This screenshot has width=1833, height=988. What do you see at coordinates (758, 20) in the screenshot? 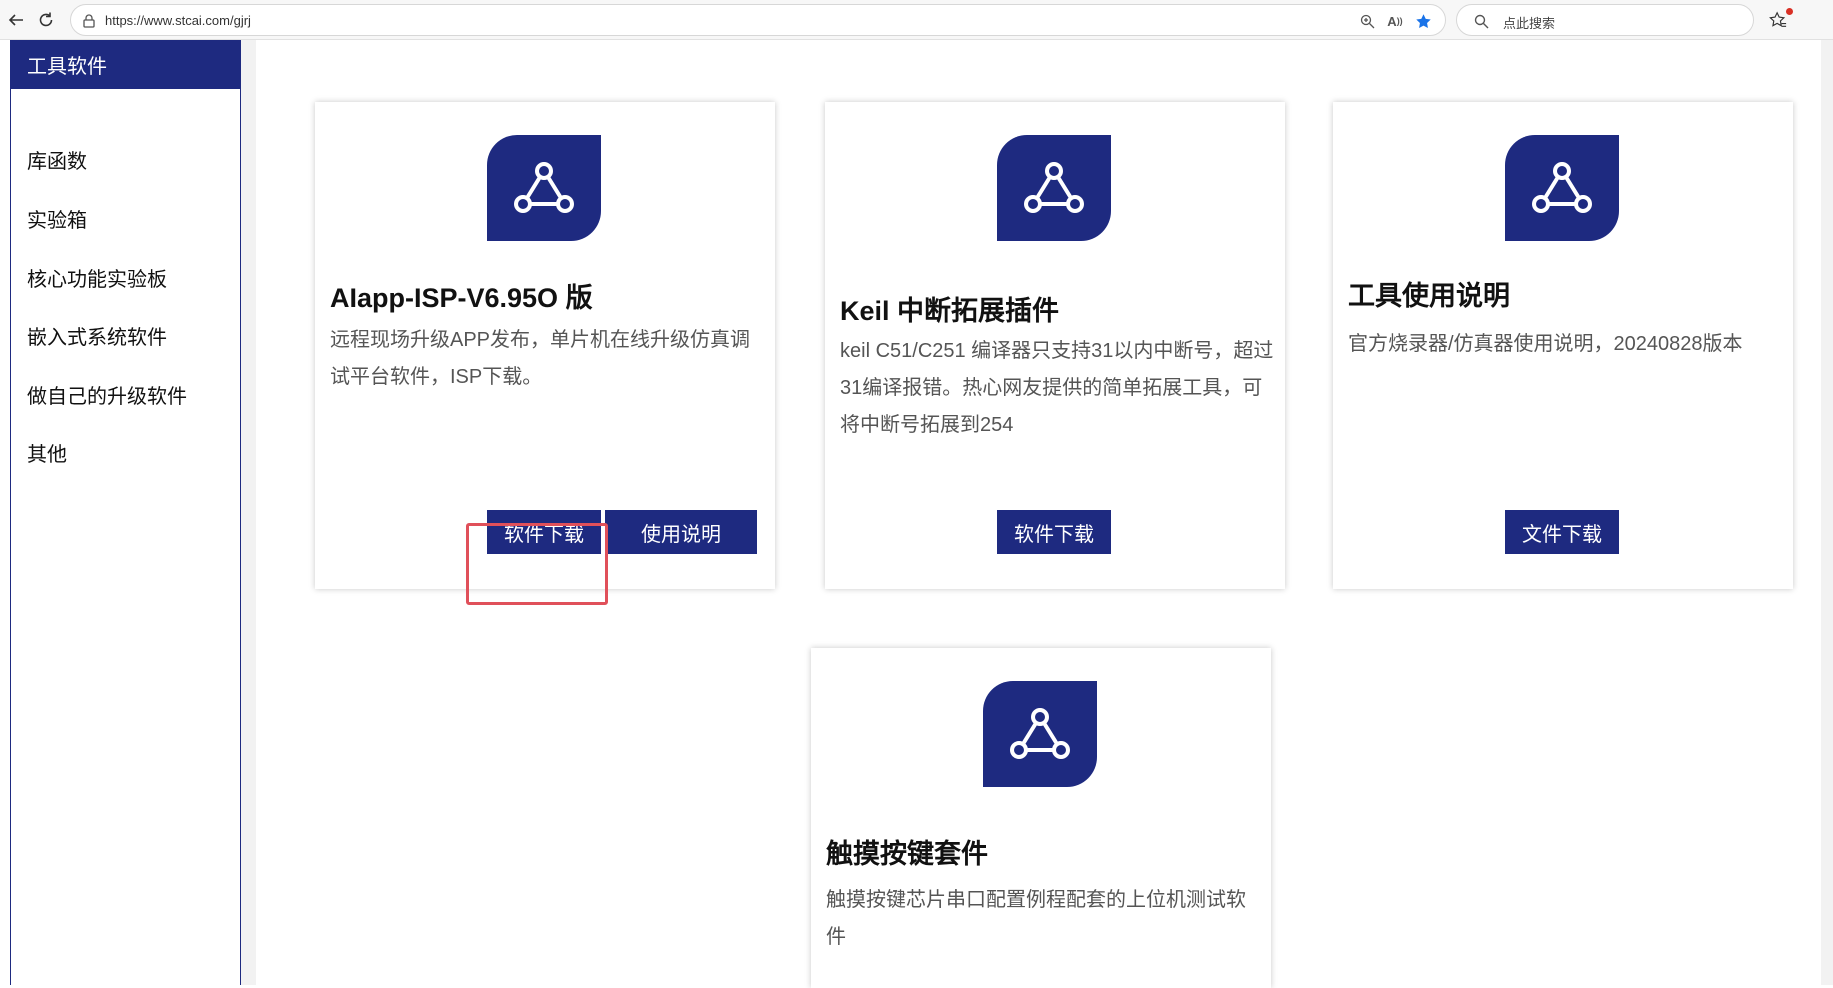
I see `address-bar: https://www.stcai.com/gjrj A))` at bounding box center [758, 20].